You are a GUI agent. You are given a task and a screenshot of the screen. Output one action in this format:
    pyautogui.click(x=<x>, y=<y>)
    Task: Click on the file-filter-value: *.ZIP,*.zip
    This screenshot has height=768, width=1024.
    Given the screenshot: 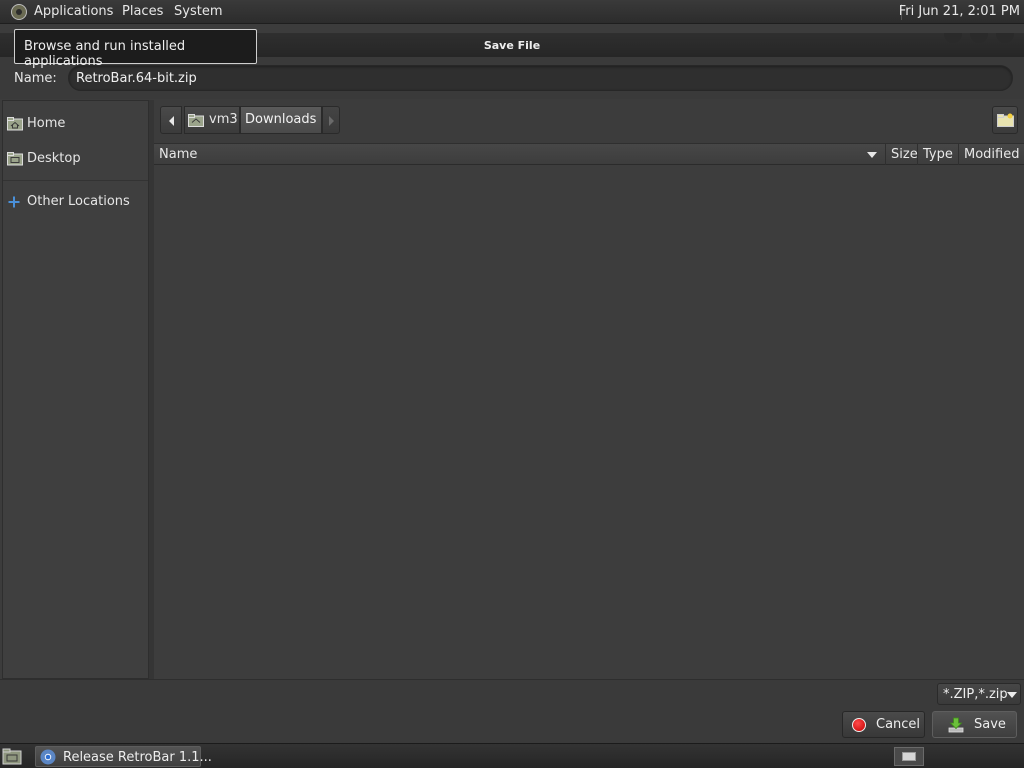 What is the action you would take?
    pyautogui.click(x=975, y=694)
    